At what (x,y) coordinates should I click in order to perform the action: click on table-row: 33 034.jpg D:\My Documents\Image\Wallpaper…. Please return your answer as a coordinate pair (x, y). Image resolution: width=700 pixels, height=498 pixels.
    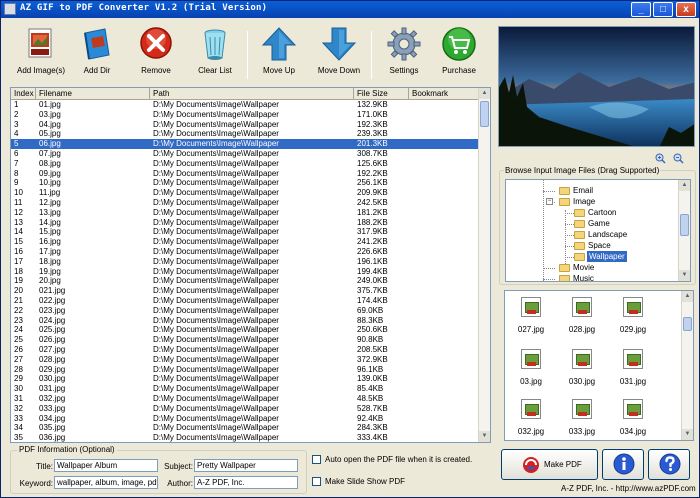
    Looking at the image, I should click on (245, 419).